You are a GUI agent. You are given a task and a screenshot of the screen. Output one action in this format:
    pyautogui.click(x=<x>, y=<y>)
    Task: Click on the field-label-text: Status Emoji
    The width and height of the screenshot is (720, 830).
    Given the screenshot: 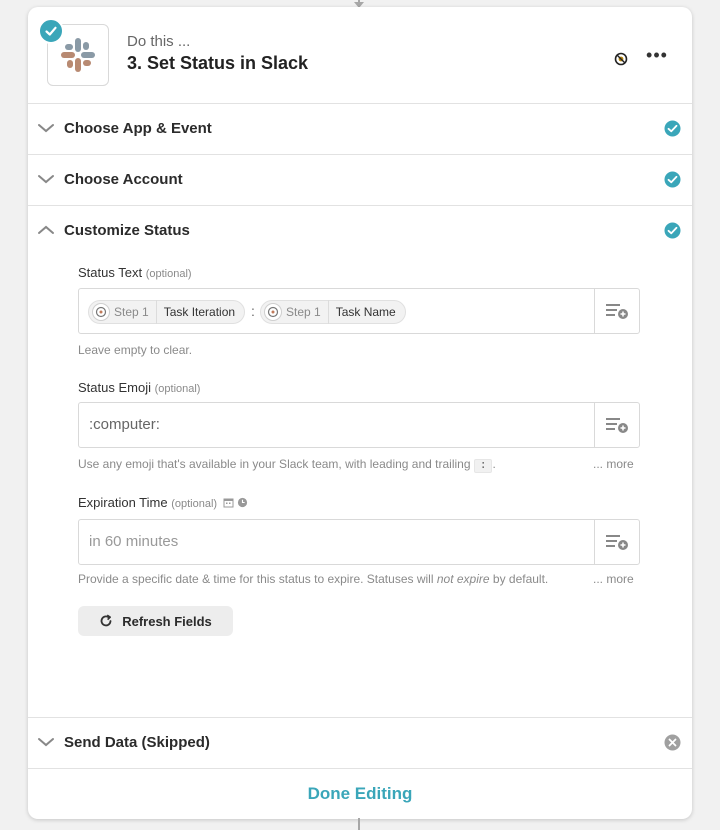 What is the action you would take?
    pyautogui.click(x=114, y=387)
    